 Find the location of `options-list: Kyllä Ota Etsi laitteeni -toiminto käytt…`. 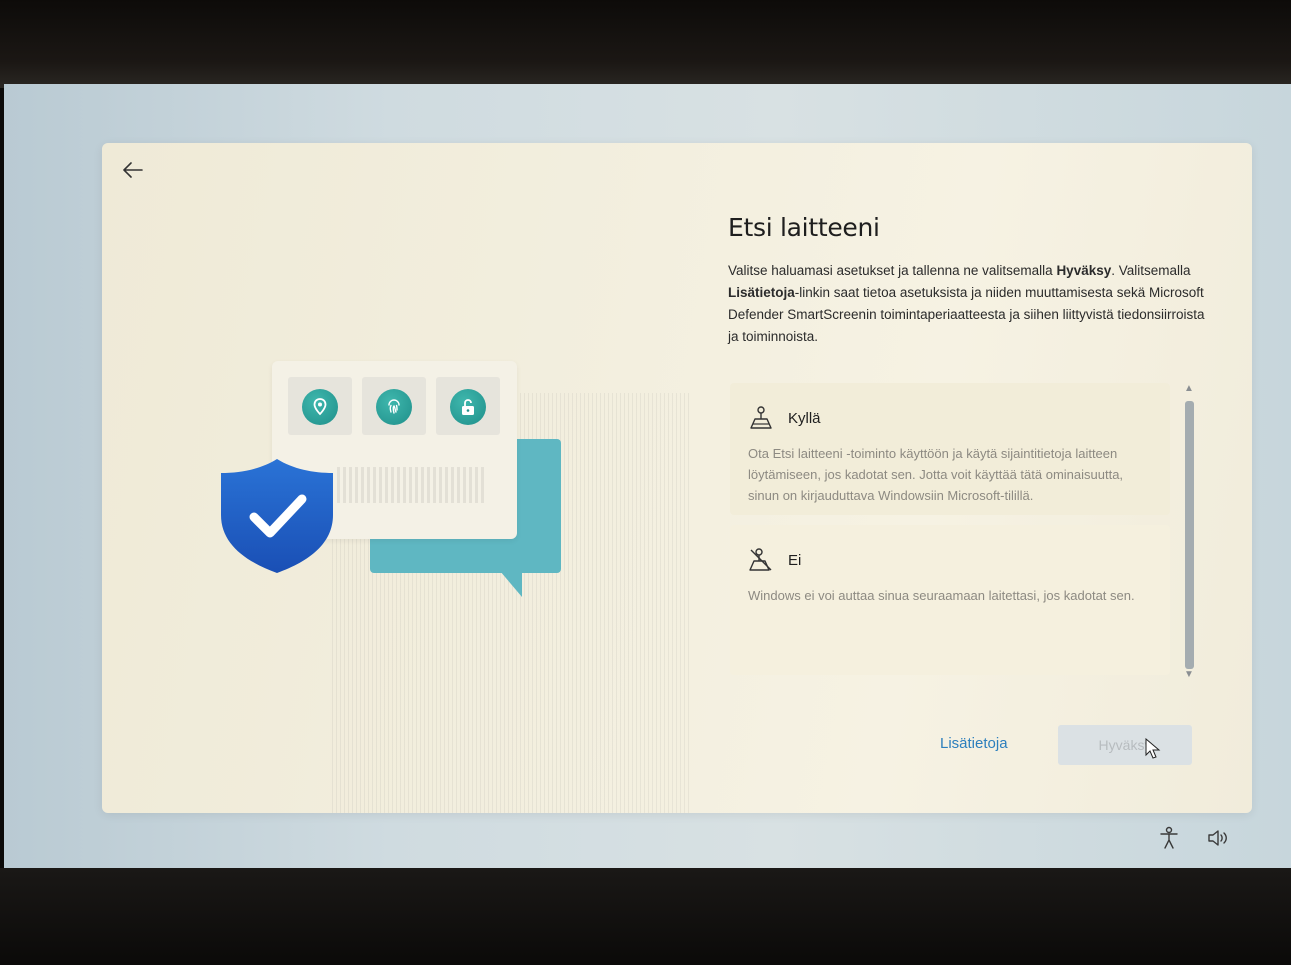

options-list: Kyllä Ota Etsi laitteeni -toiminto käytt… is located at coordinates (950, 533).